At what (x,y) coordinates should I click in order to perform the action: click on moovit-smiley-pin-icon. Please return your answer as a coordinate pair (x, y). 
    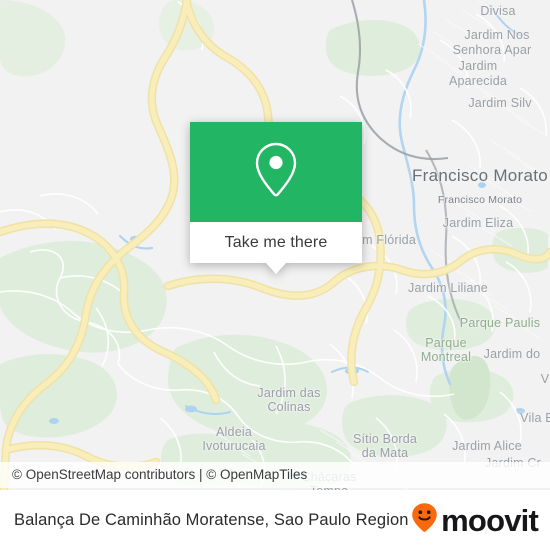
    Looking at the image, I should click on (424, 520).